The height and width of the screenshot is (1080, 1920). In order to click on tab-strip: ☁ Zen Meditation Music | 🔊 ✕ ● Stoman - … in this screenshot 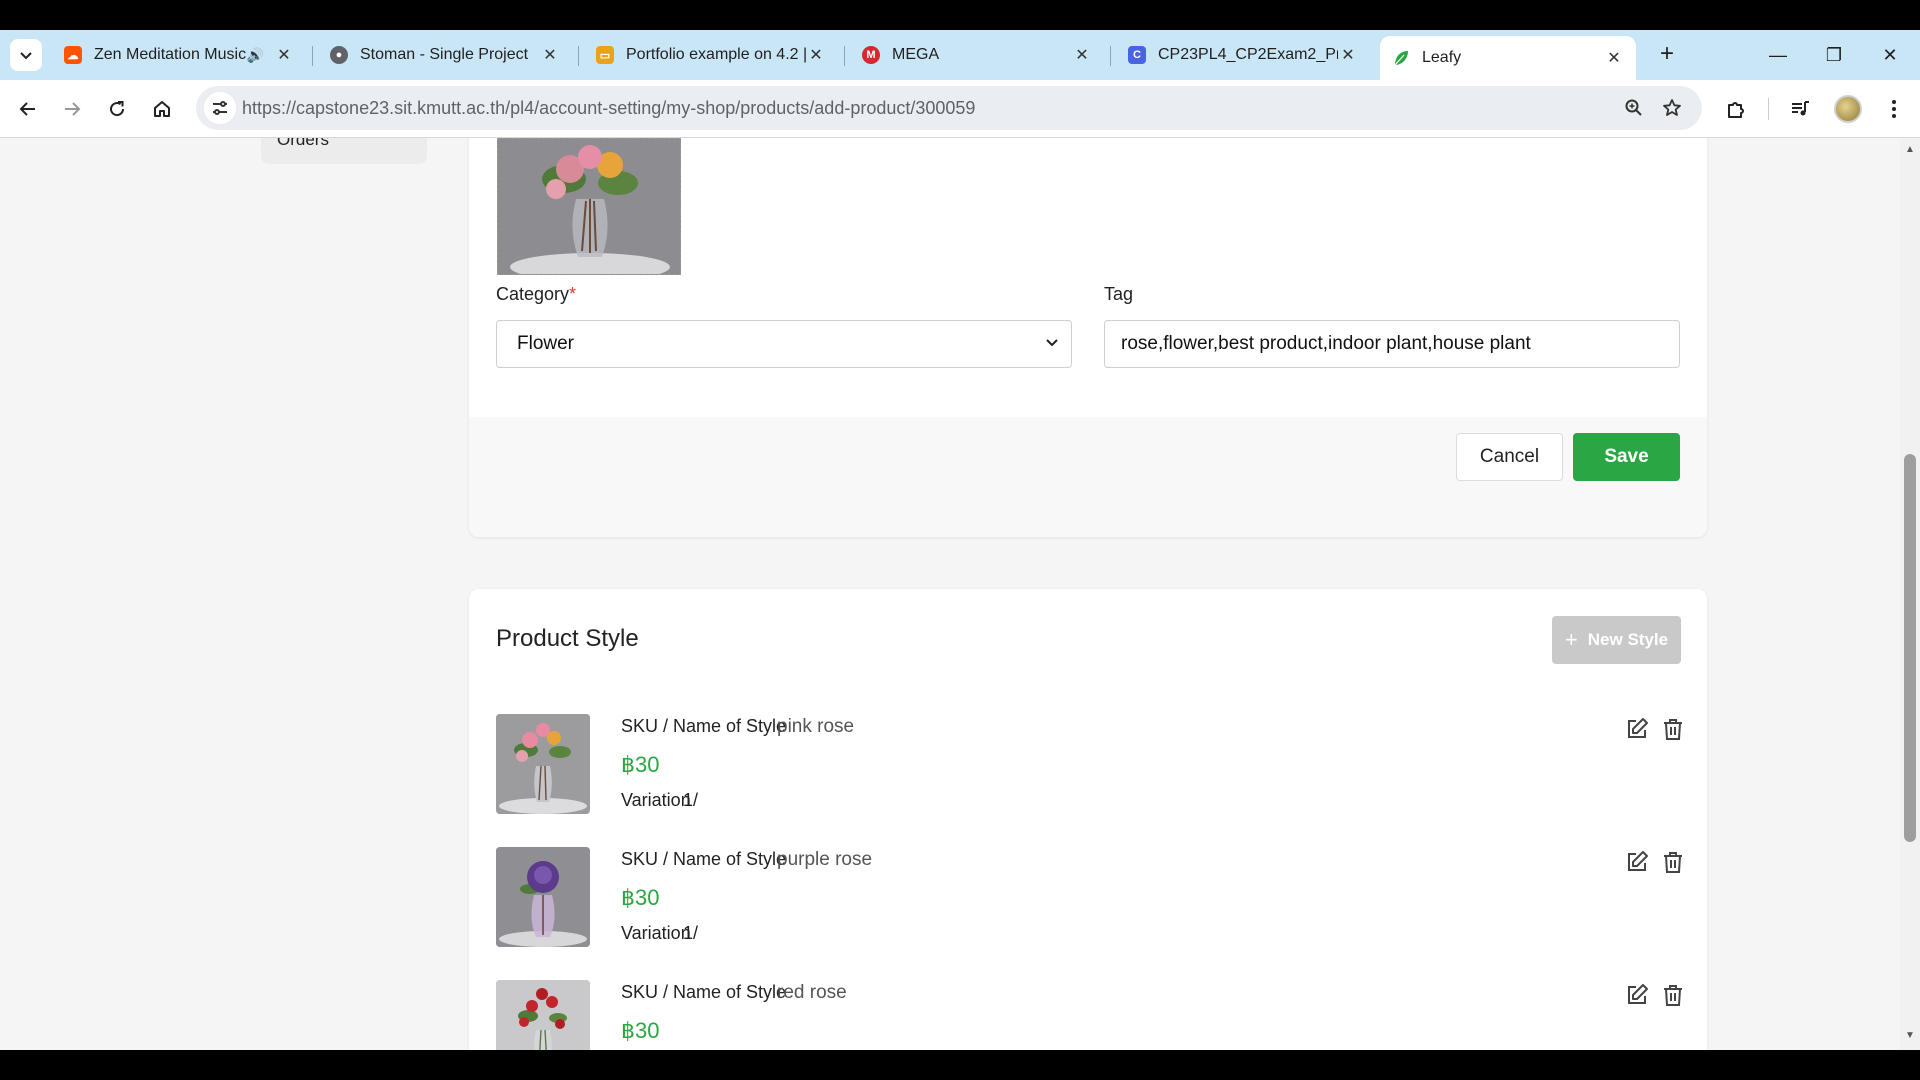, I will do `click(960, 55)`.